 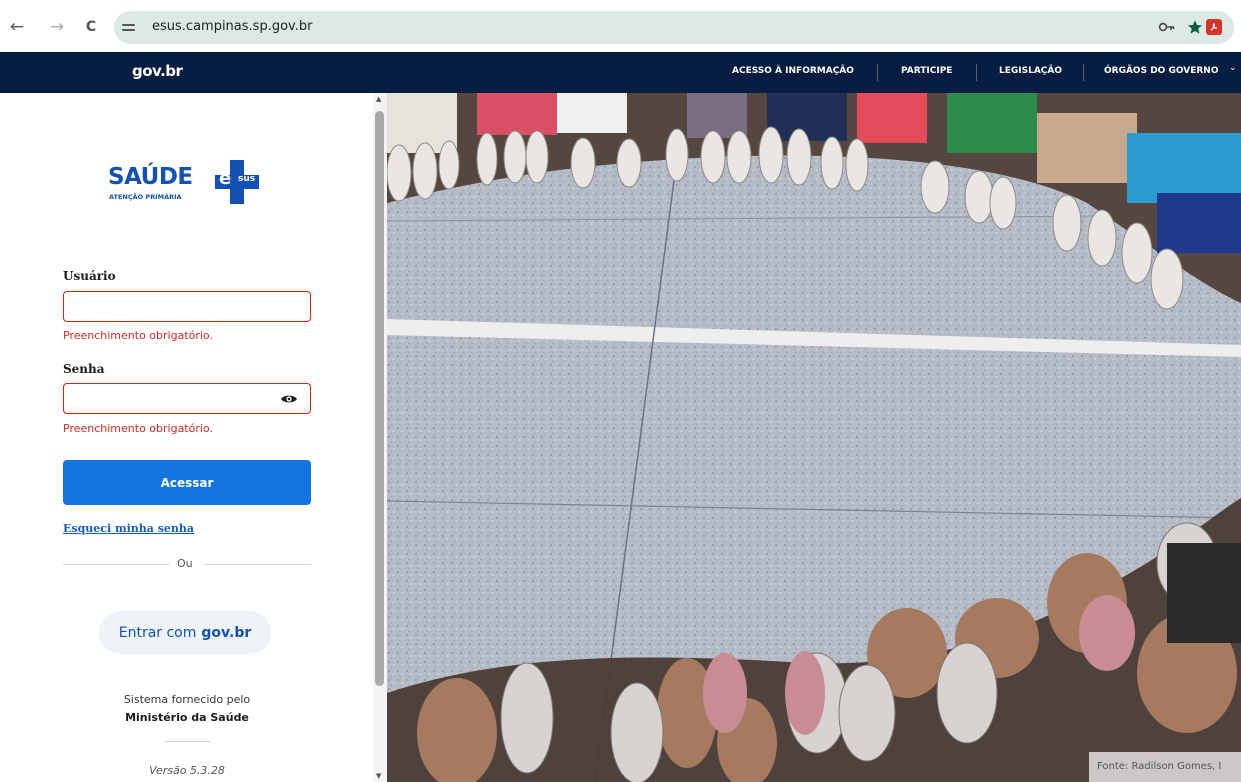 What do you see at coordinates (187, 717) in the screenshot?
I see `footer-line-2: Ministério da Saúde` at bounding box center [187, 717].